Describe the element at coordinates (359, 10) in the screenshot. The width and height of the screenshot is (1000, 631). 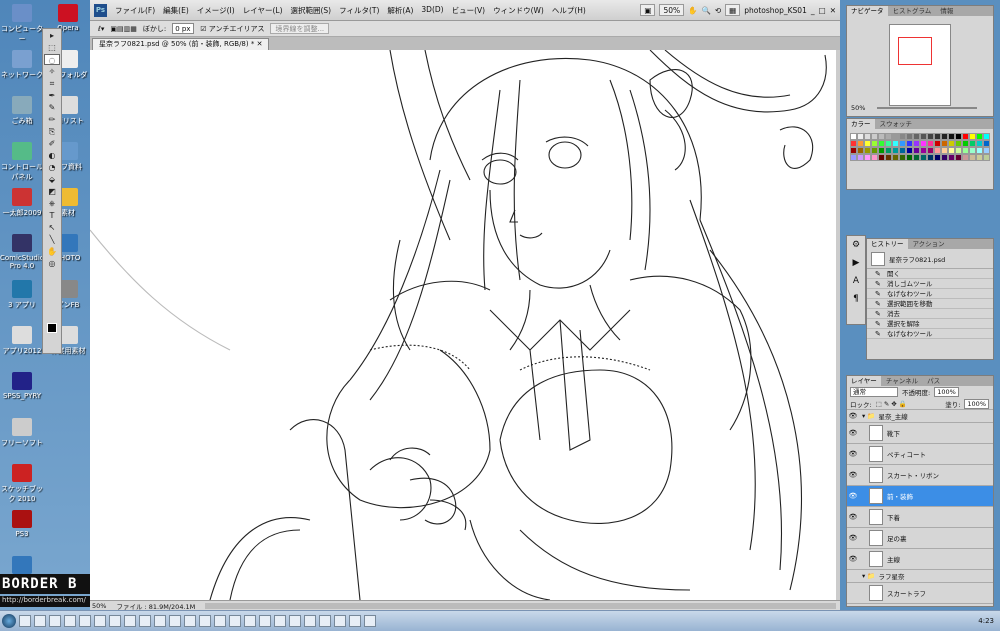
I see `menu-item: フィルタ(T)` at that location.